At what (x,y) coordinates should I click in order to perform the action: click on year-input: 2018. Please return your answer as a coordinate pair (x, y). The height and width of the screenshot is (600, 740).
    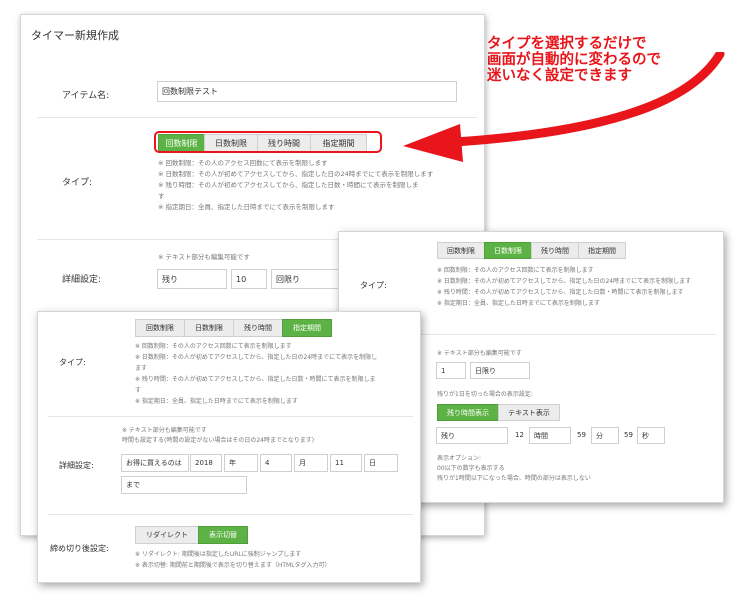
    Looking at the image, I should click on (206, 463).